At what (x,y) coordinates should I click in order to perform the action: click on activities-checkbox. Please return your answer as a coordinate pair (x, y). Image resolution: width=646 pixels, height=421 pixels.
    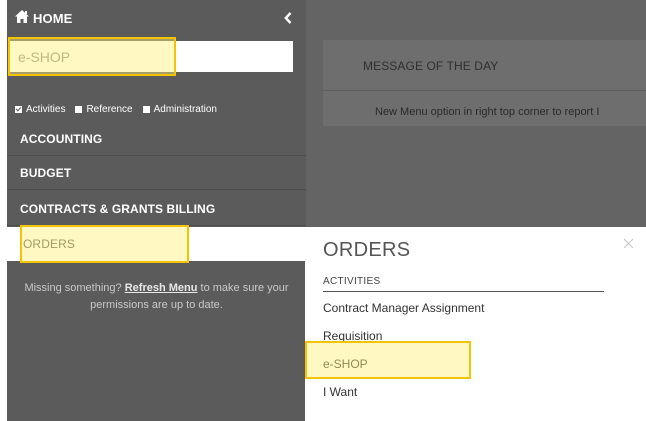
    Looking at the image, I should click on (18, 109).